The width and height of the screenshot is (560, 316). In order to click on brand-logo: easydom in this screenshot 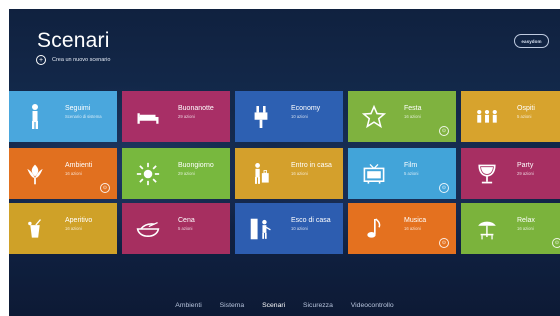, I will do `click(531, 41)`.